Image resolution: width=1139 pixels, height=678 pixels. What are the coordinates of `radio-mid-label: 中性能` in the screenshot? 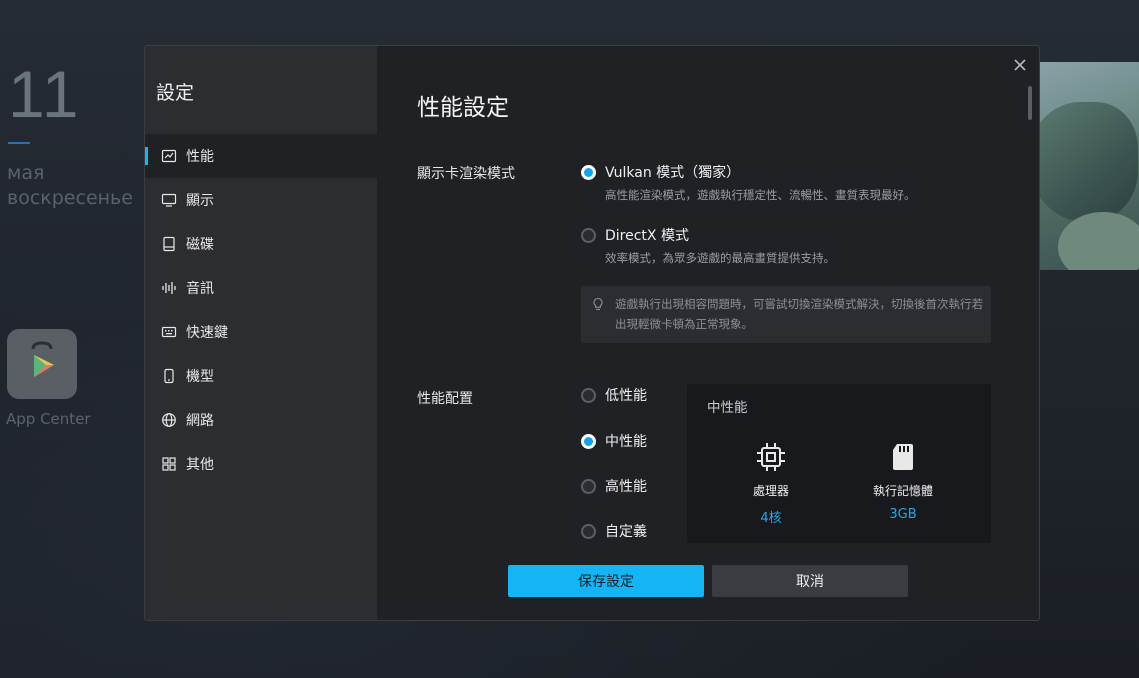 It's located at (626, 442).